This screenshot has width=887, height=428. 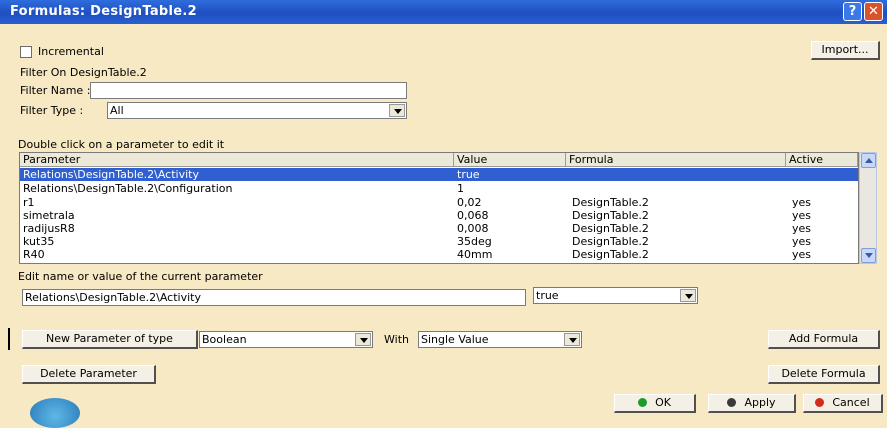 What do you see at coordinates (286, 339) in the screenshot?
I see `parameter-type-select: Boolean` at bounding box center [286, 339].